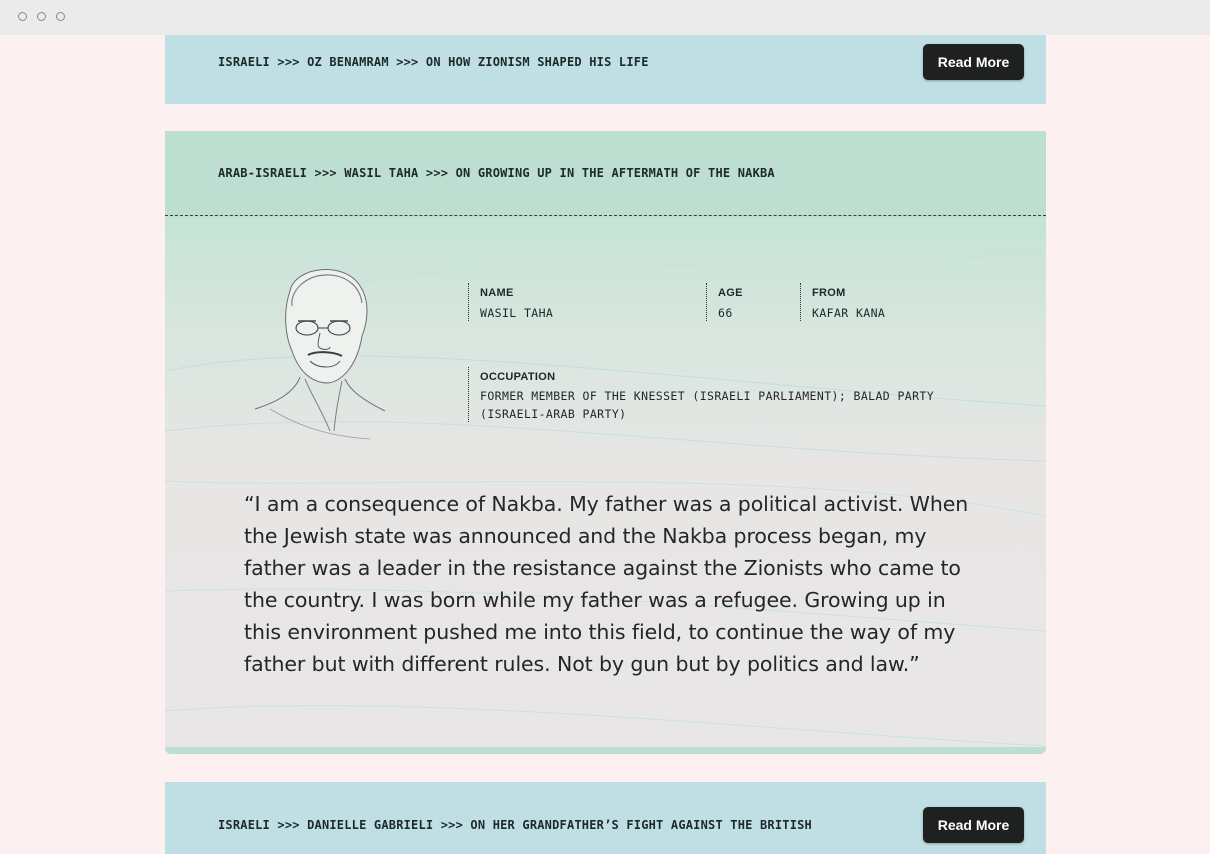 Image resolution: width=1210 pixels, height=854 pixels. Describe the element at coordinates (829, 293) in the screenshot. I see `from-label: FROM` at that location.